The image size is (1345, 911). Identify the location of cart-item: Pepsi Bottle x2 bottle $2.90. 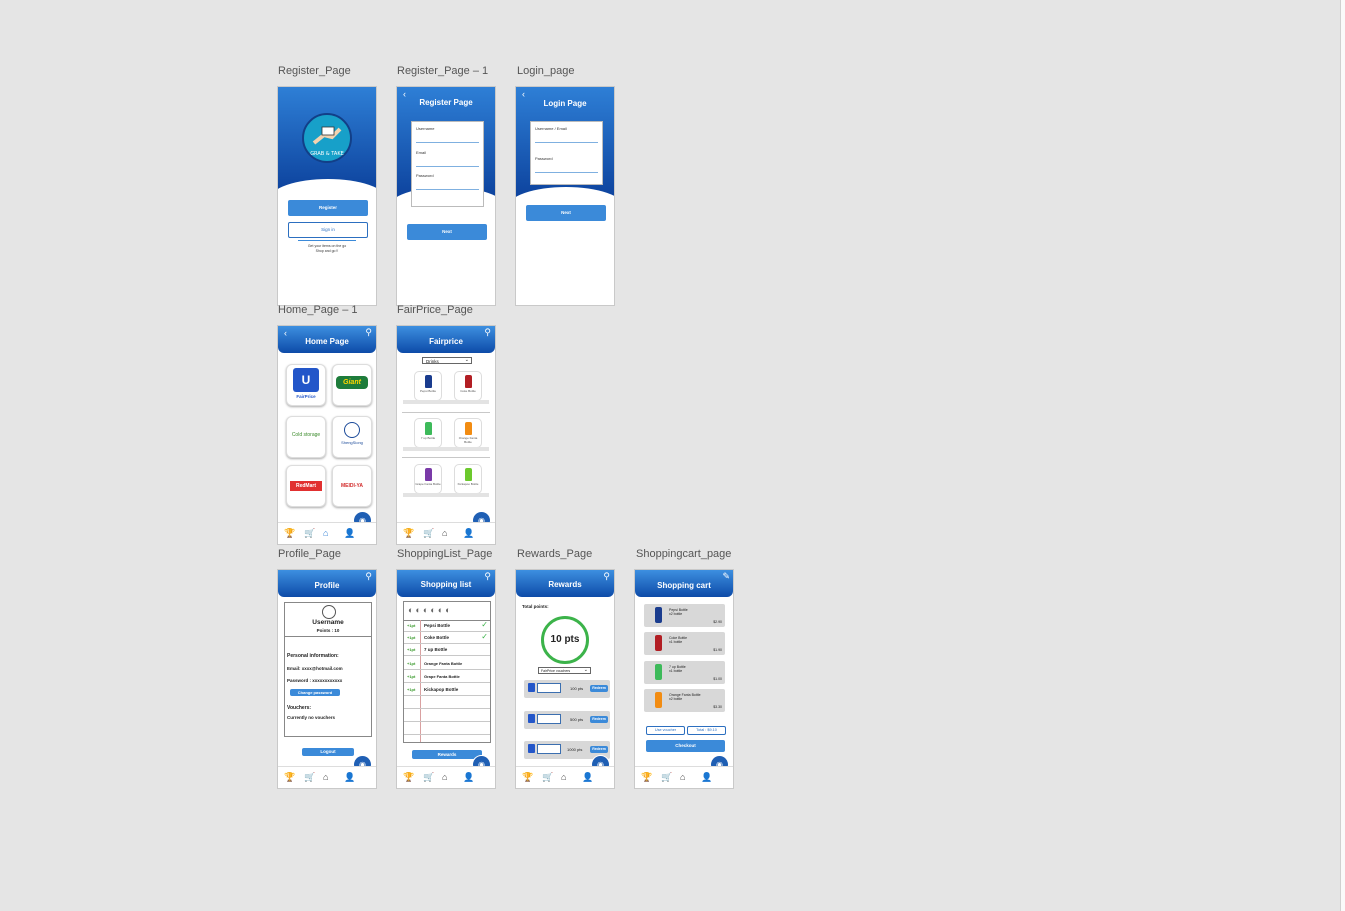
(684, 615).